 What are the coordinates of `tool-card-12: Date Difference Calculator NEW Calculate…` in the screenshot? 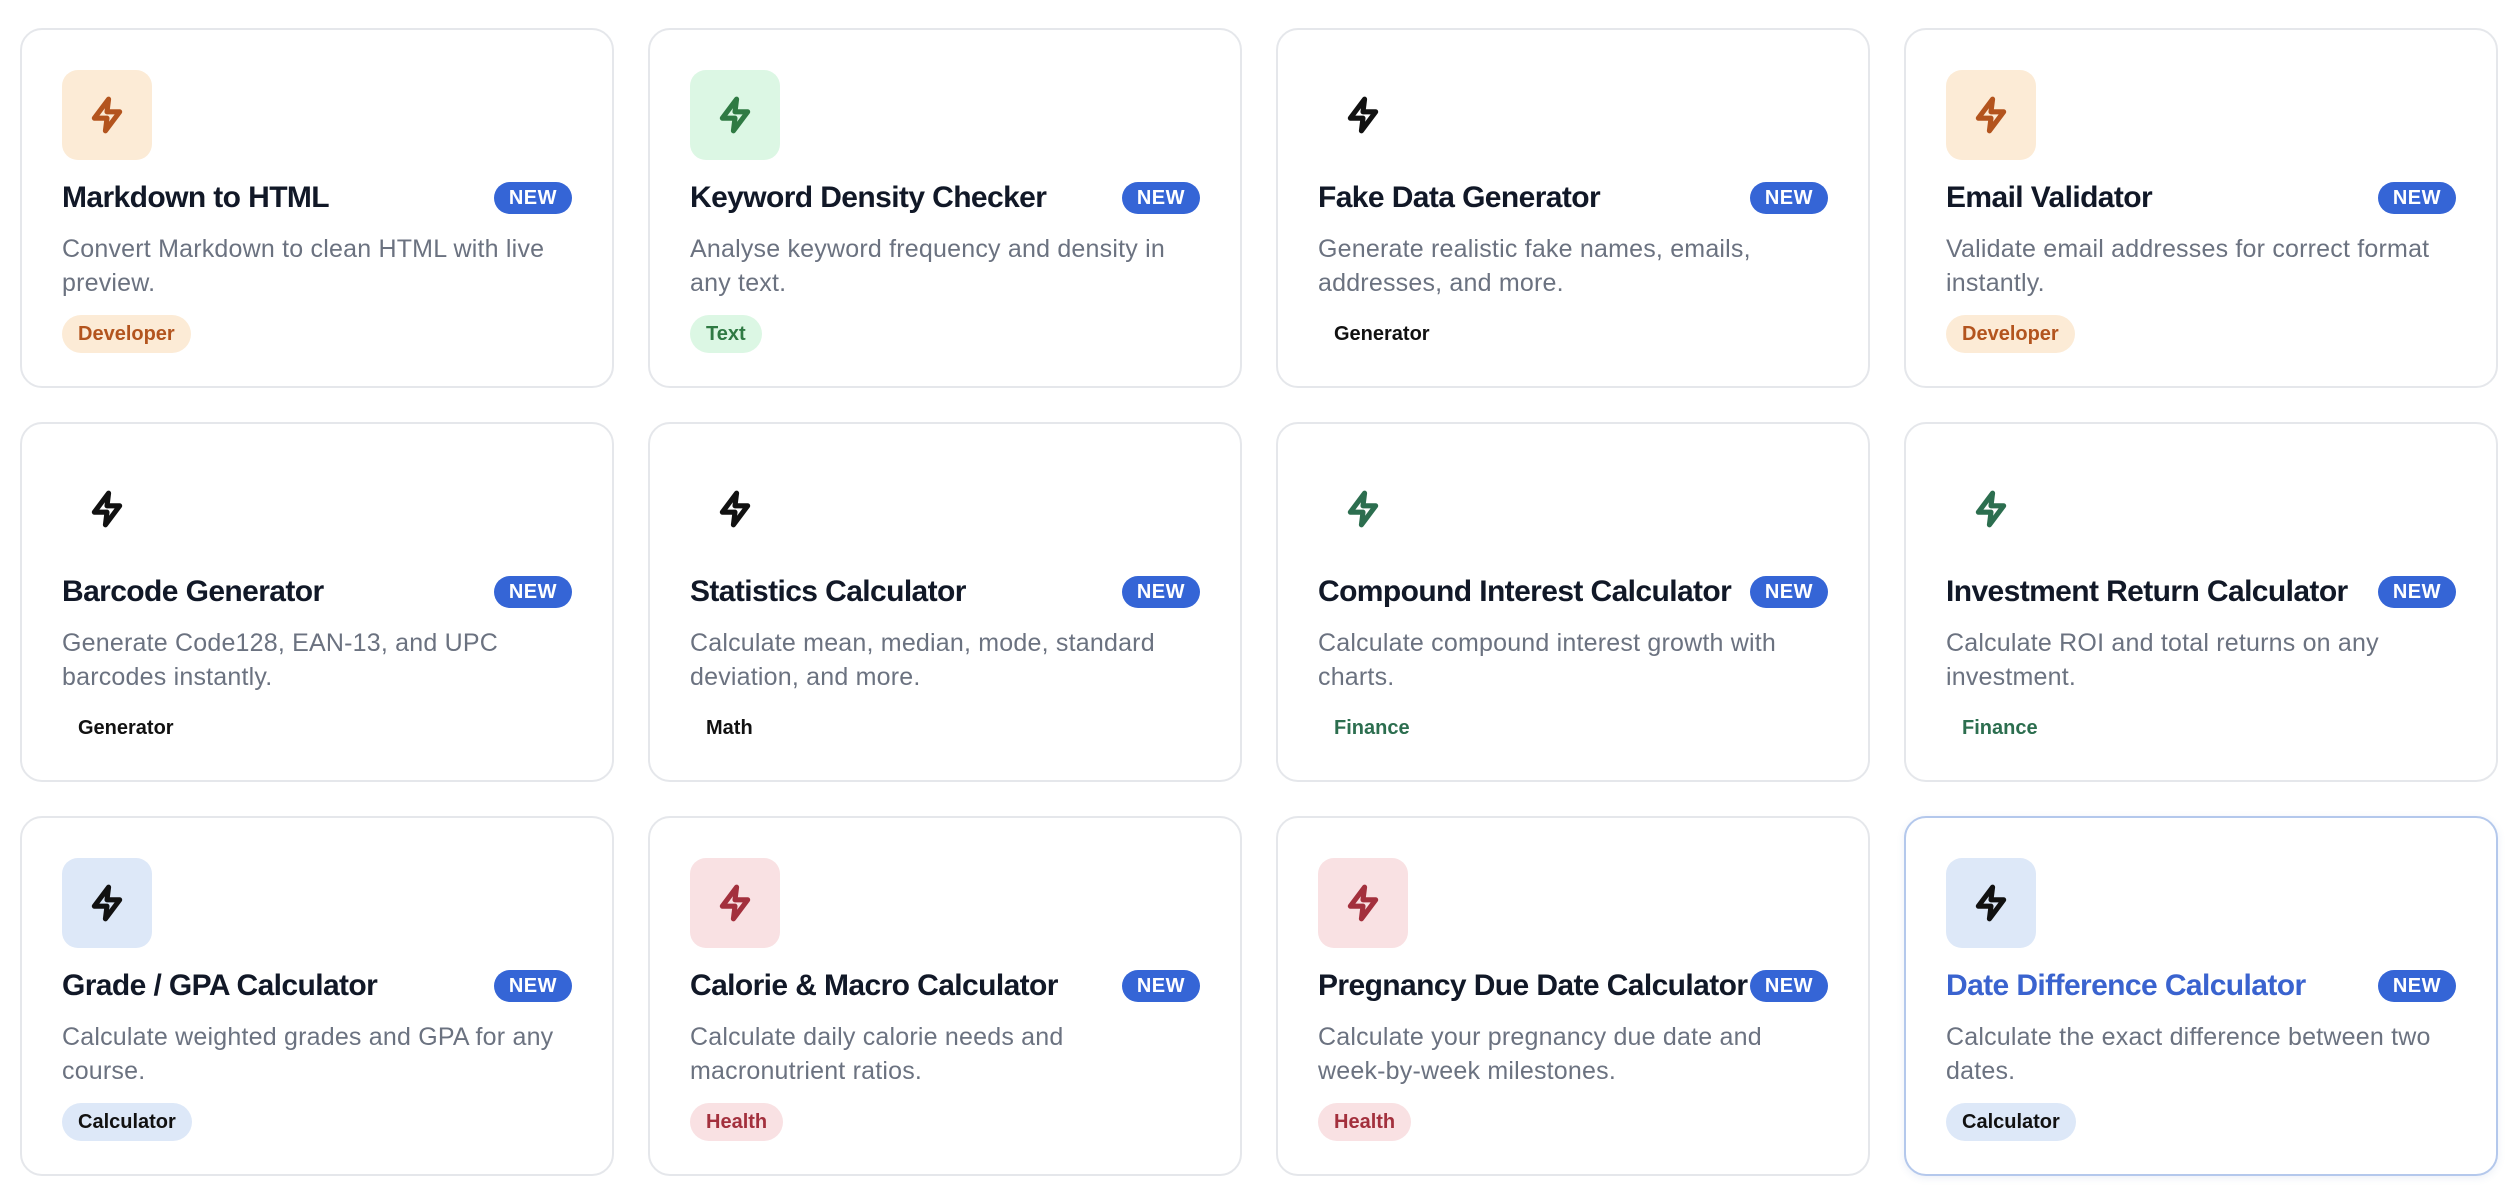 It's located at (2201, 996).